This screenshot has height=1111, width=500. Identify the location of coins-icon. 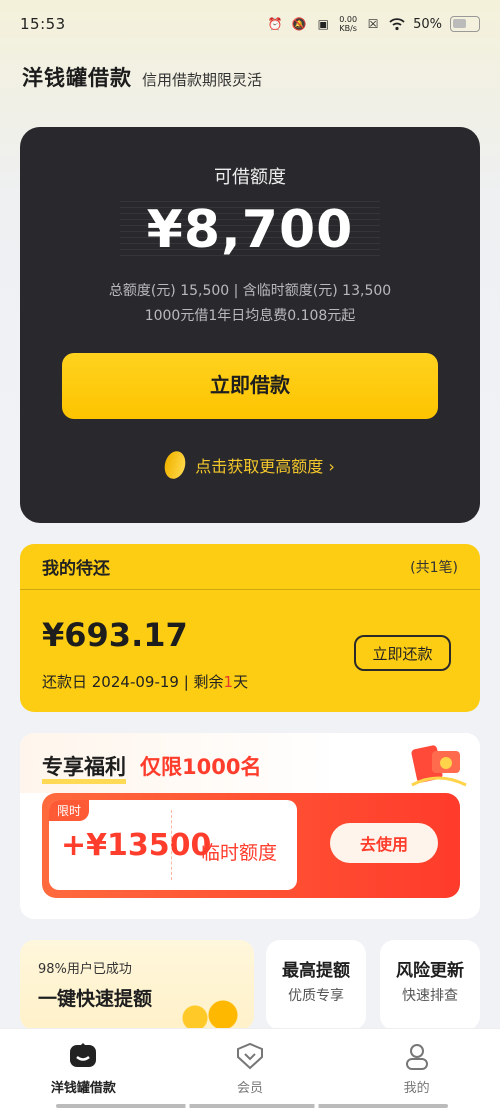
(209, 1015).